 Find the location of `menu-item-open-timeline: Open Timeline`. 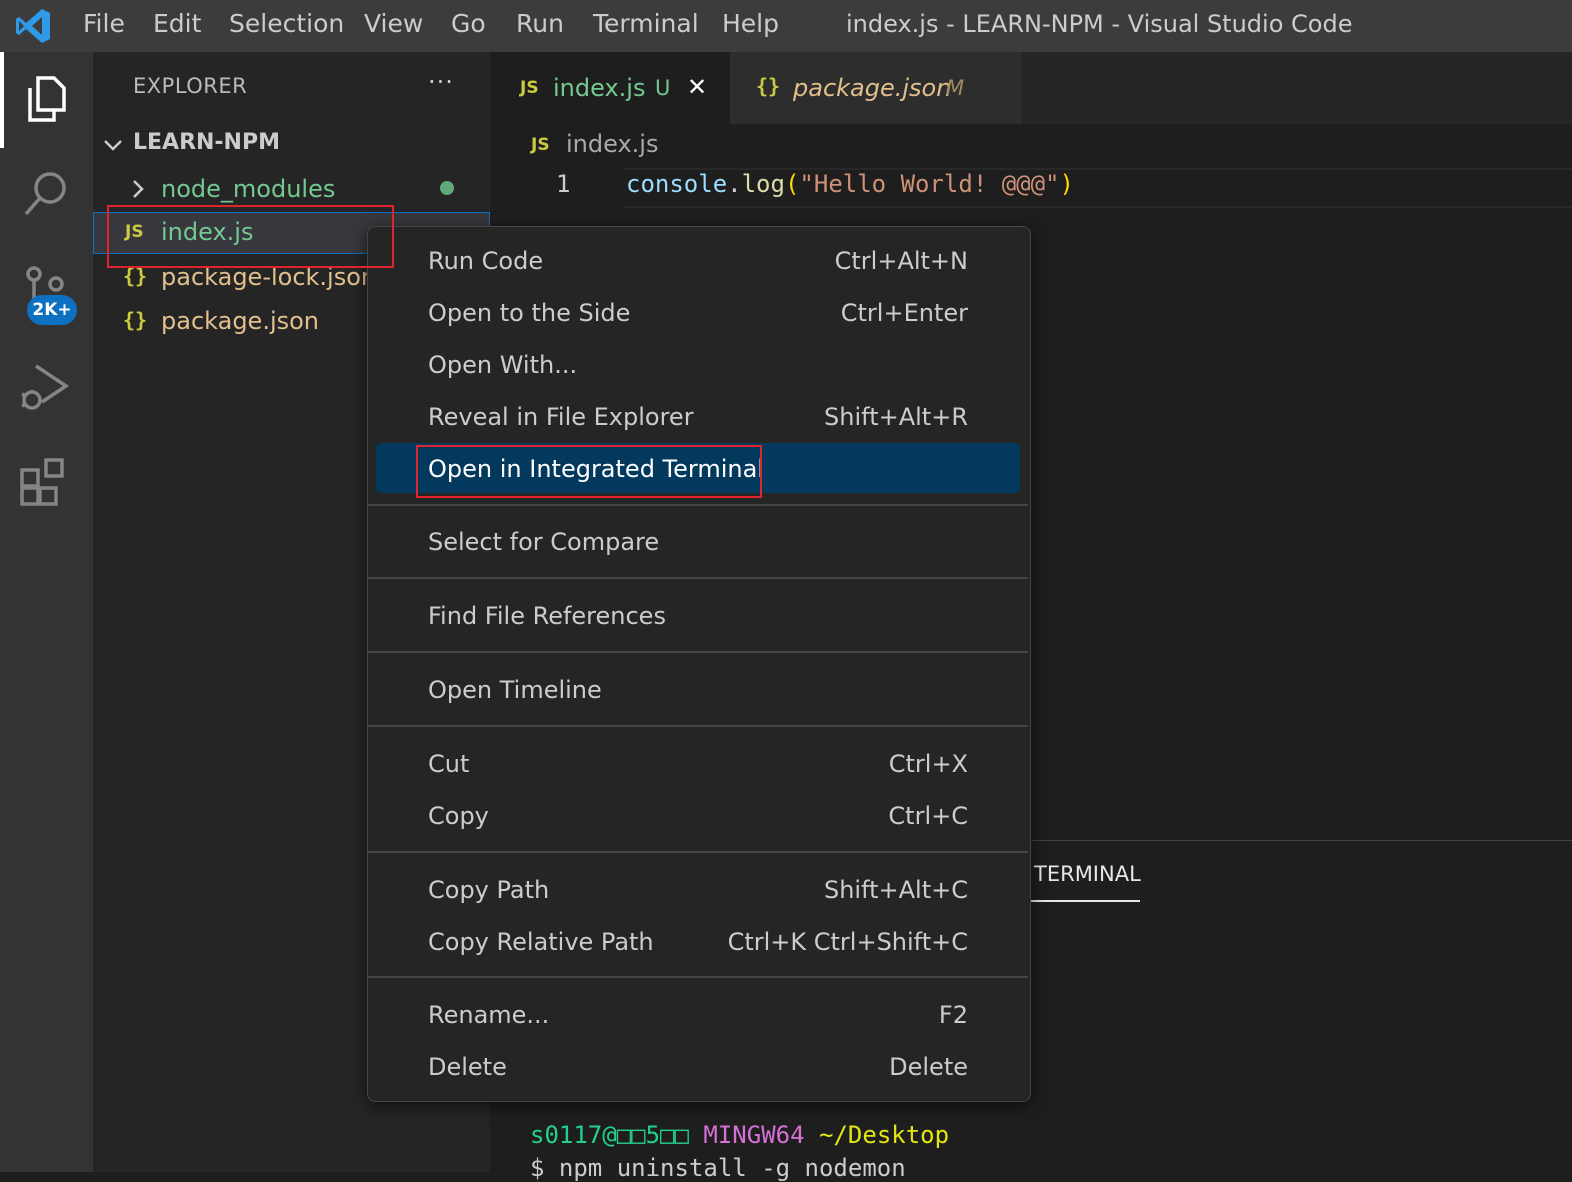

menu-item-open-timeline: Open Timeline is located at coordinates (698, 690).